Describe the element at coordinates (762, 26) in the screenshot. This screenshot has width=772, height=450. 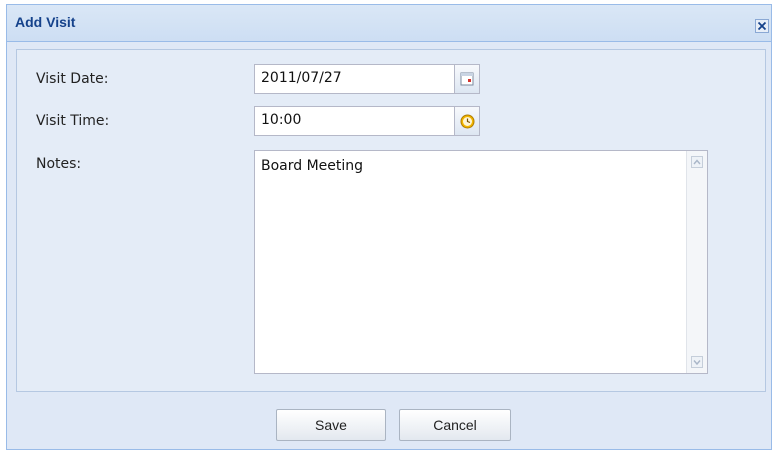
I see `close-icon` at that location.